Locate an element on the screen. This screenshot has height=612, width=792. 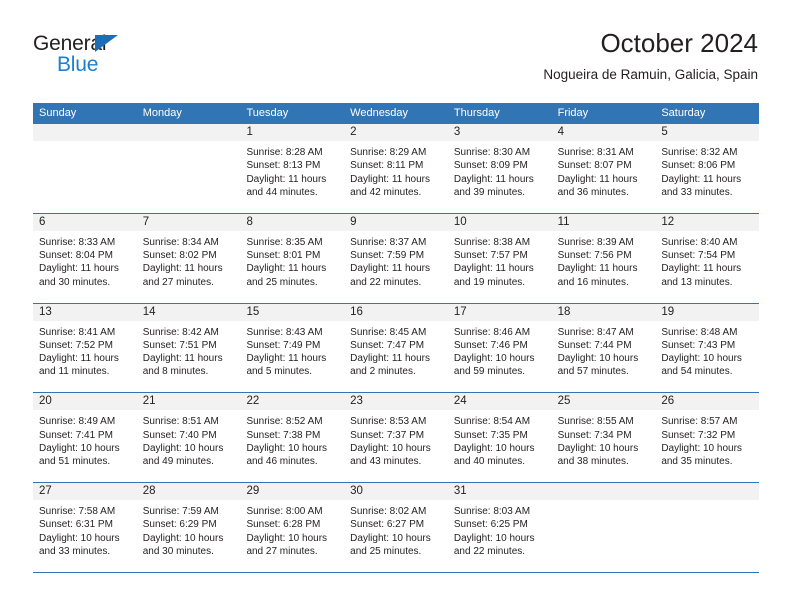
sunrise-text: Sunrise: 8:41 AM is located at coordinates (77, 332).